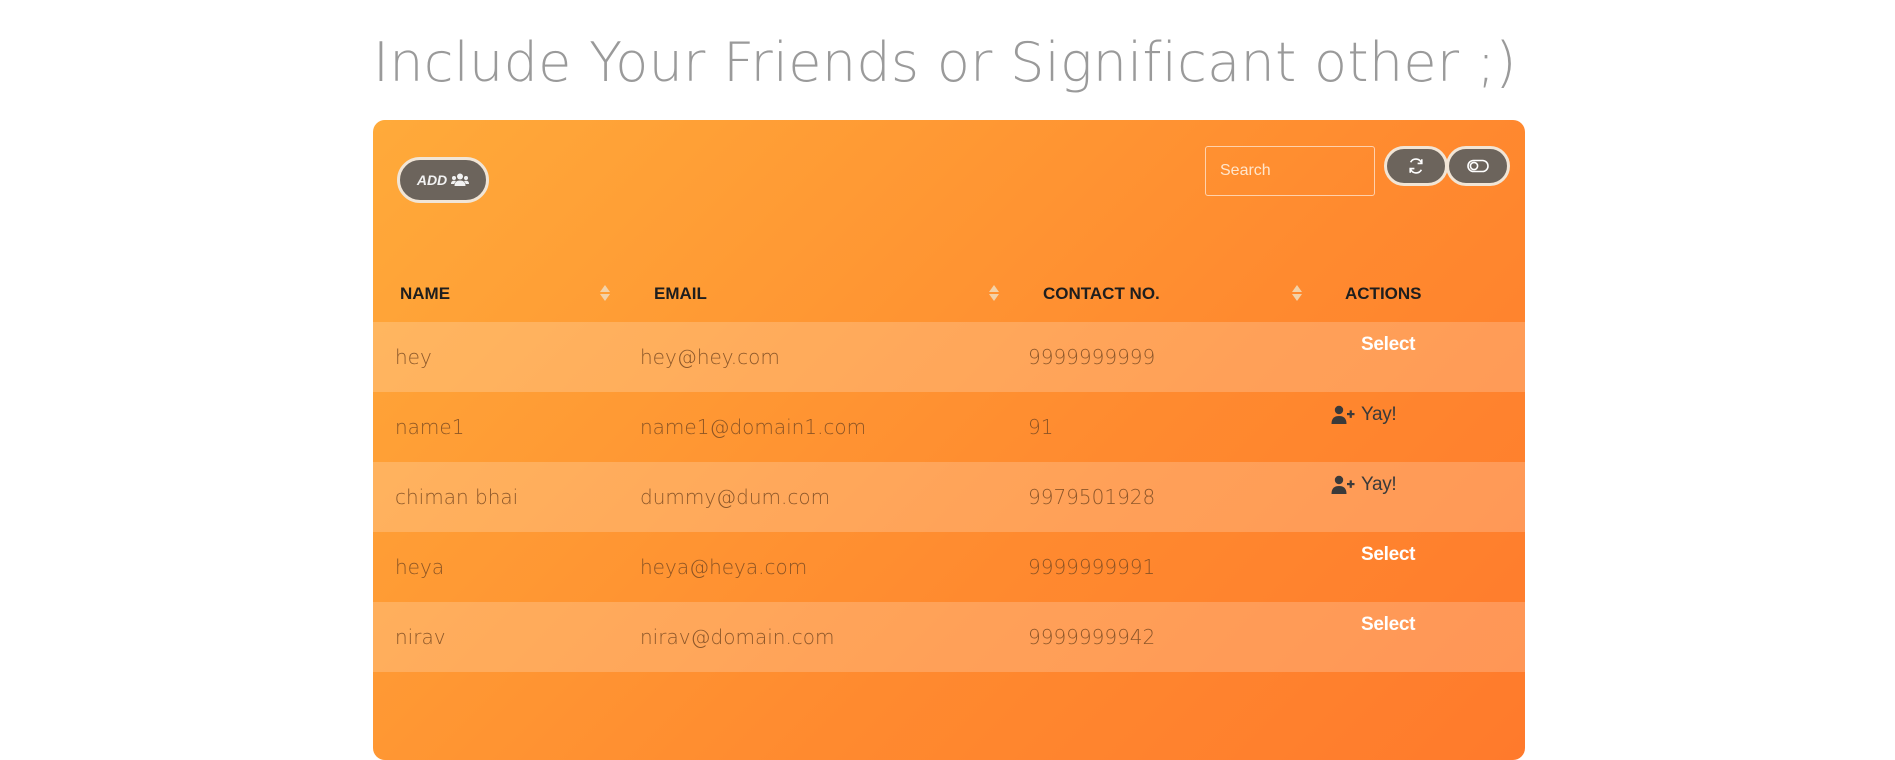 Image resolution: width=1895 pixels, height=760 pixels. What do you see at coordinates (425, 293) in the screenshot?
I see `column-header-name: NAME` at bounding box center [425, 293].